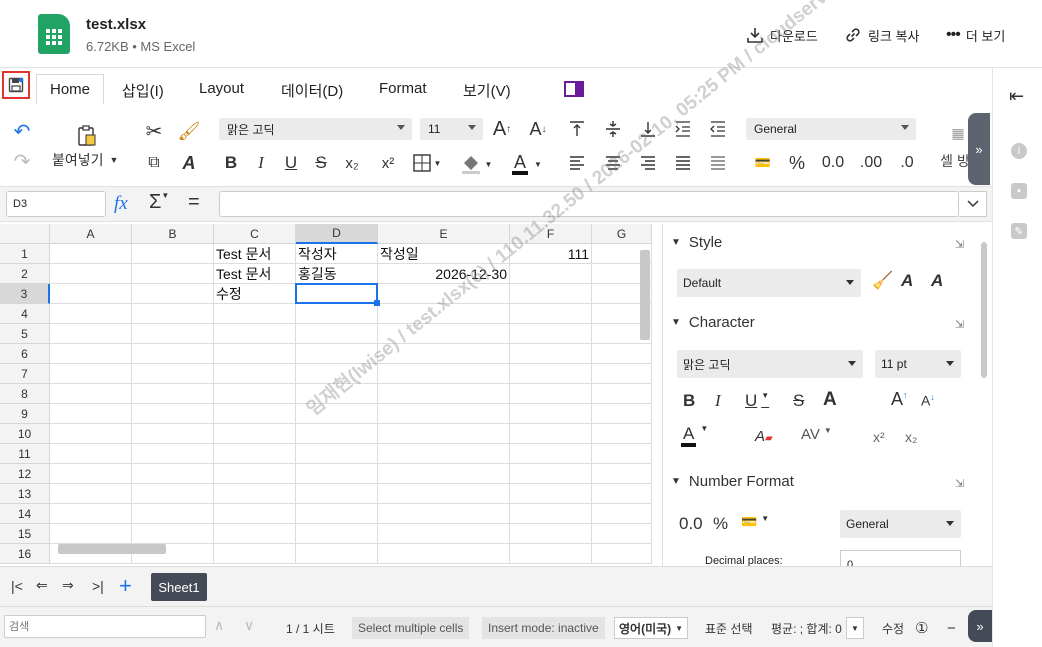  I want to click on save-button, so click(16, 85).